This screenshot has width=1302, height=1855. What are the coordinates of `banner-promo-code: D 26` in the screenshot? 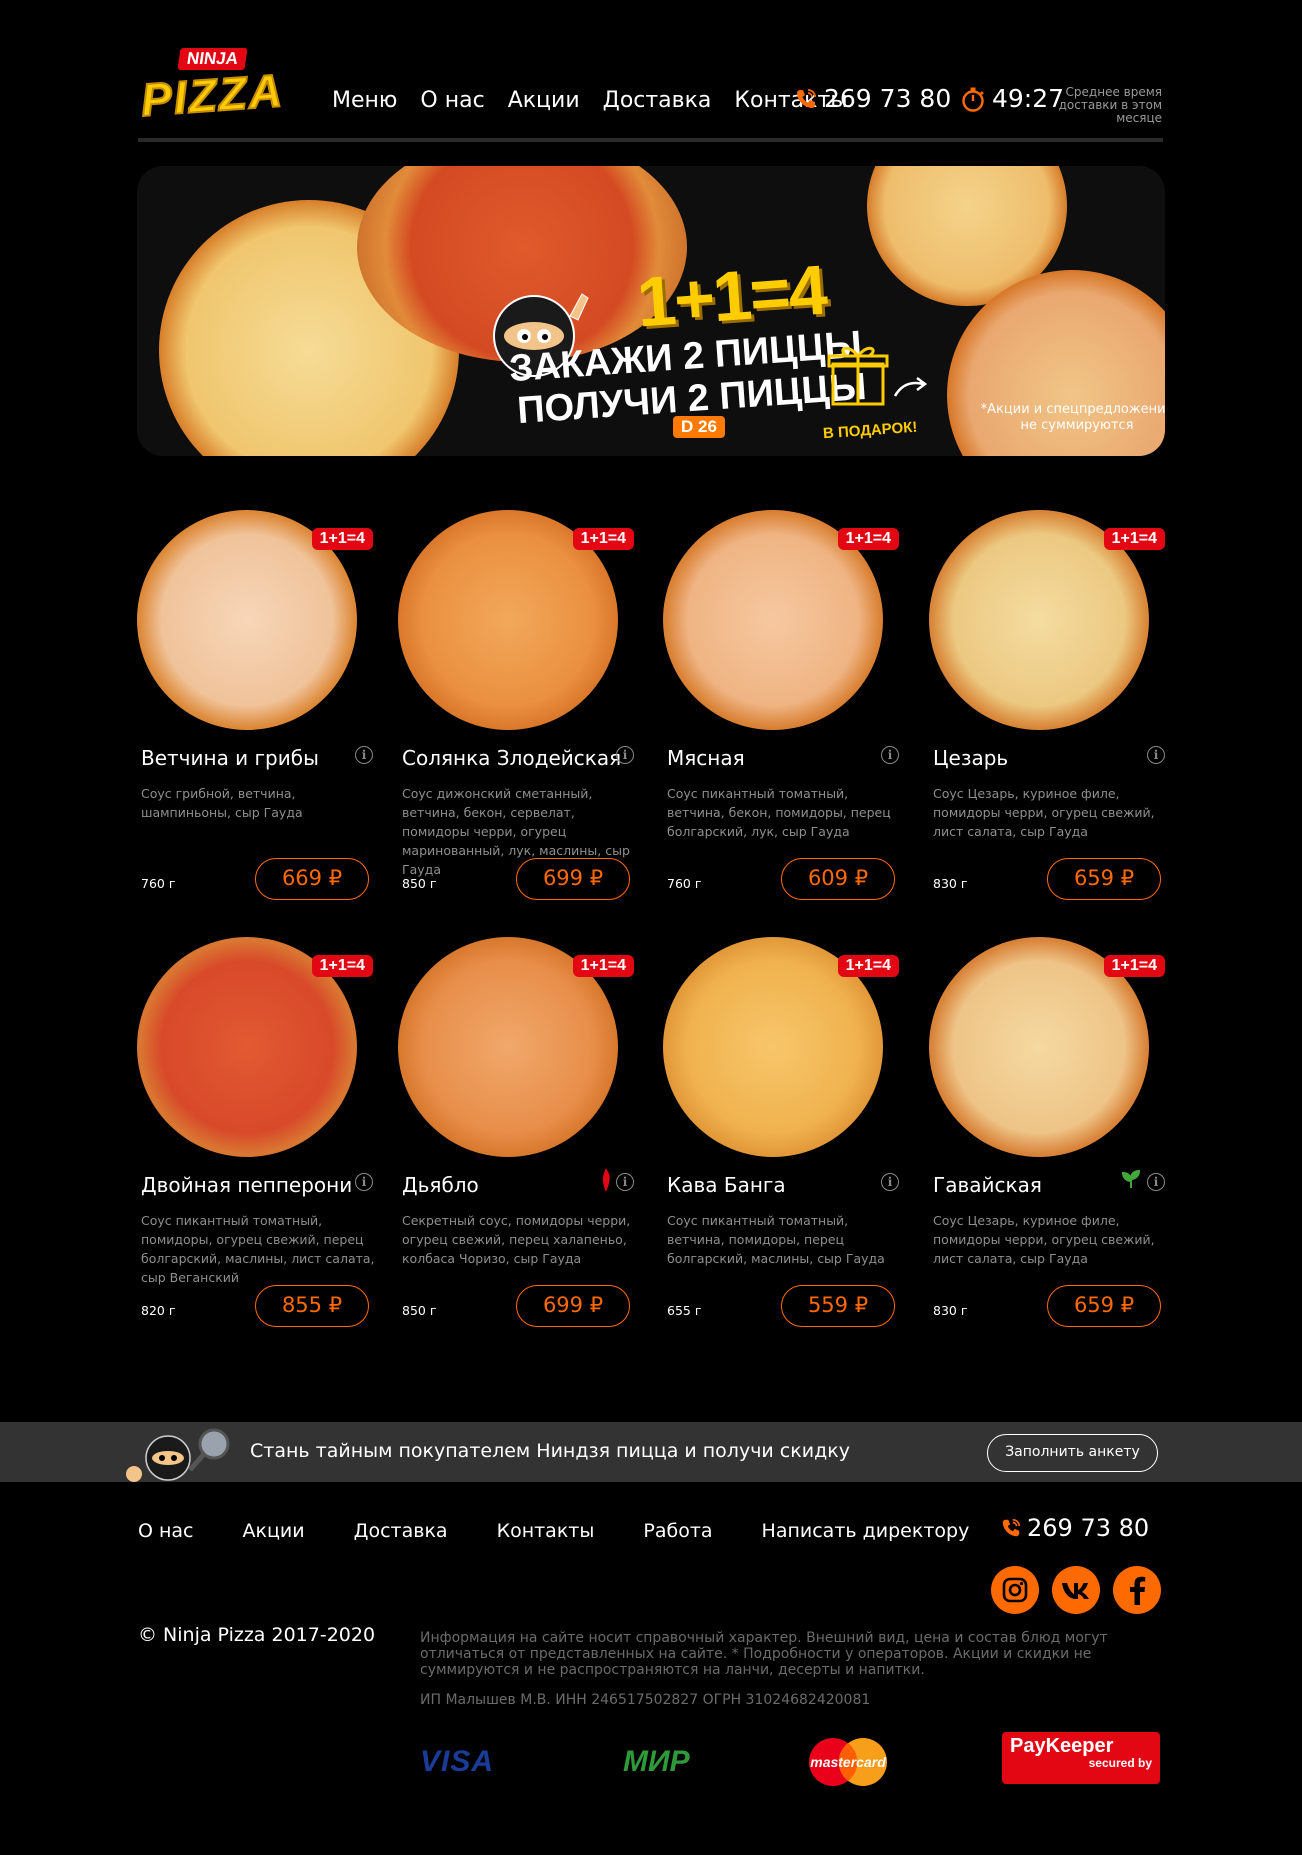 It's located at (699, 427).